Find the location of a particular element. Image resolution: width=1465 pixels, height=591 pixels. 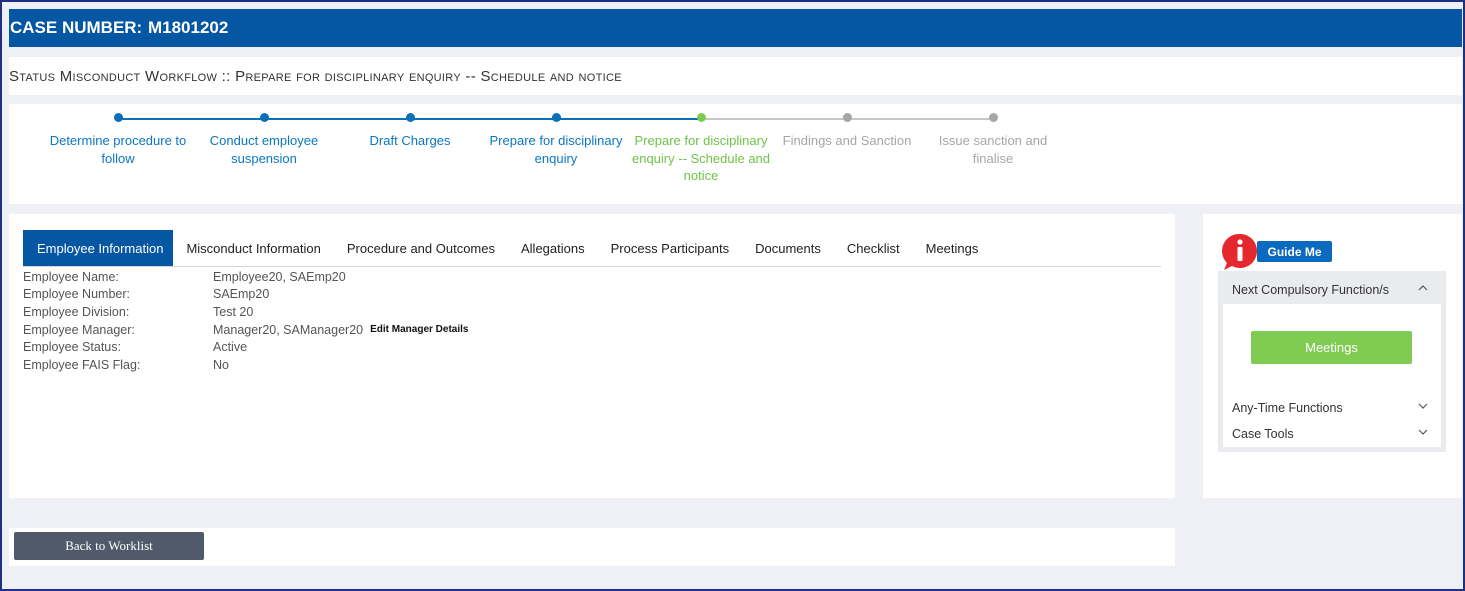

tab-employee-information: Employee Information is located at coordinates (98, 248).